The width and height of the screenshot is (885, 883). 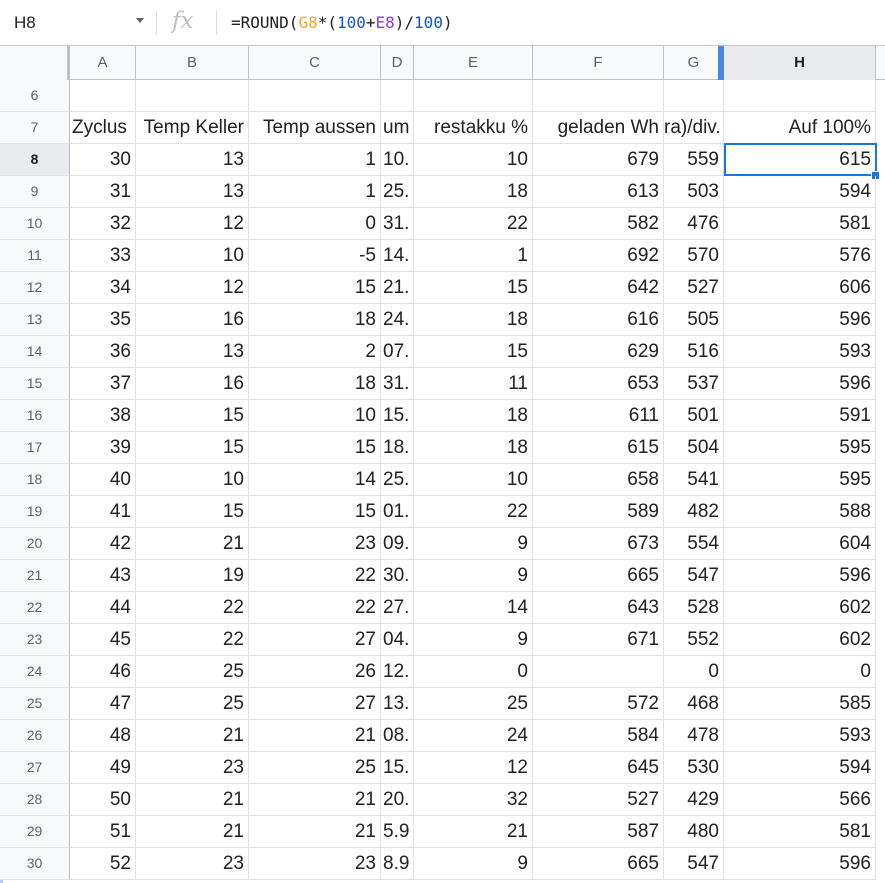 What do you see at coordinates (800, 800) in the screenshot?
I see `cell-h28: 566` at bounding box center [800, 800].